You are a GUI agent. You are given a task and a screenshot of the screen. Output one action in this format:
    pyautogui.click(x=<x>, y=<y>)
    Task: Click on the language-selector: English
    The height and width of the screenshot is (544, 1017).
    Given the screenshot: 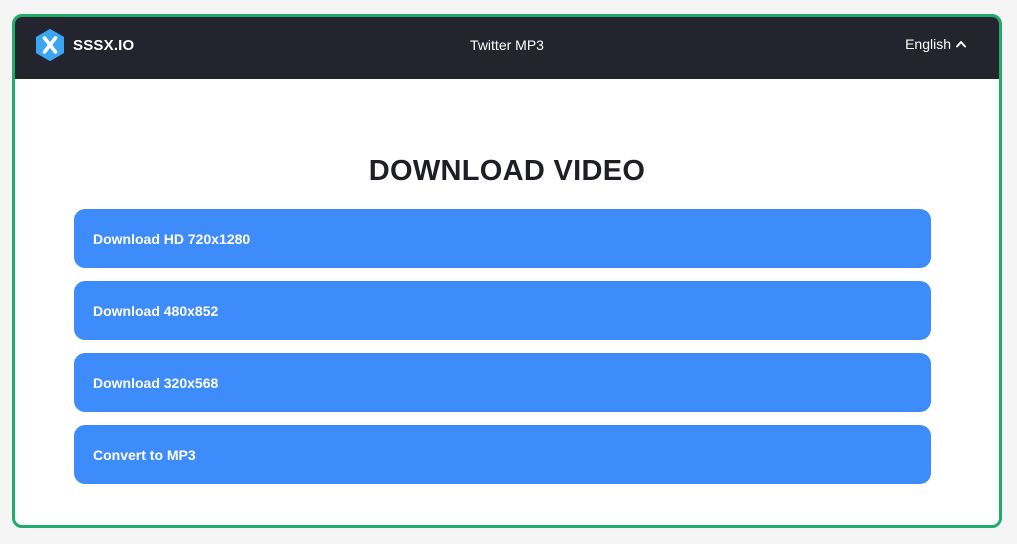 What is the action you would take?
    pyautogui.click(x=936, y=44)
    